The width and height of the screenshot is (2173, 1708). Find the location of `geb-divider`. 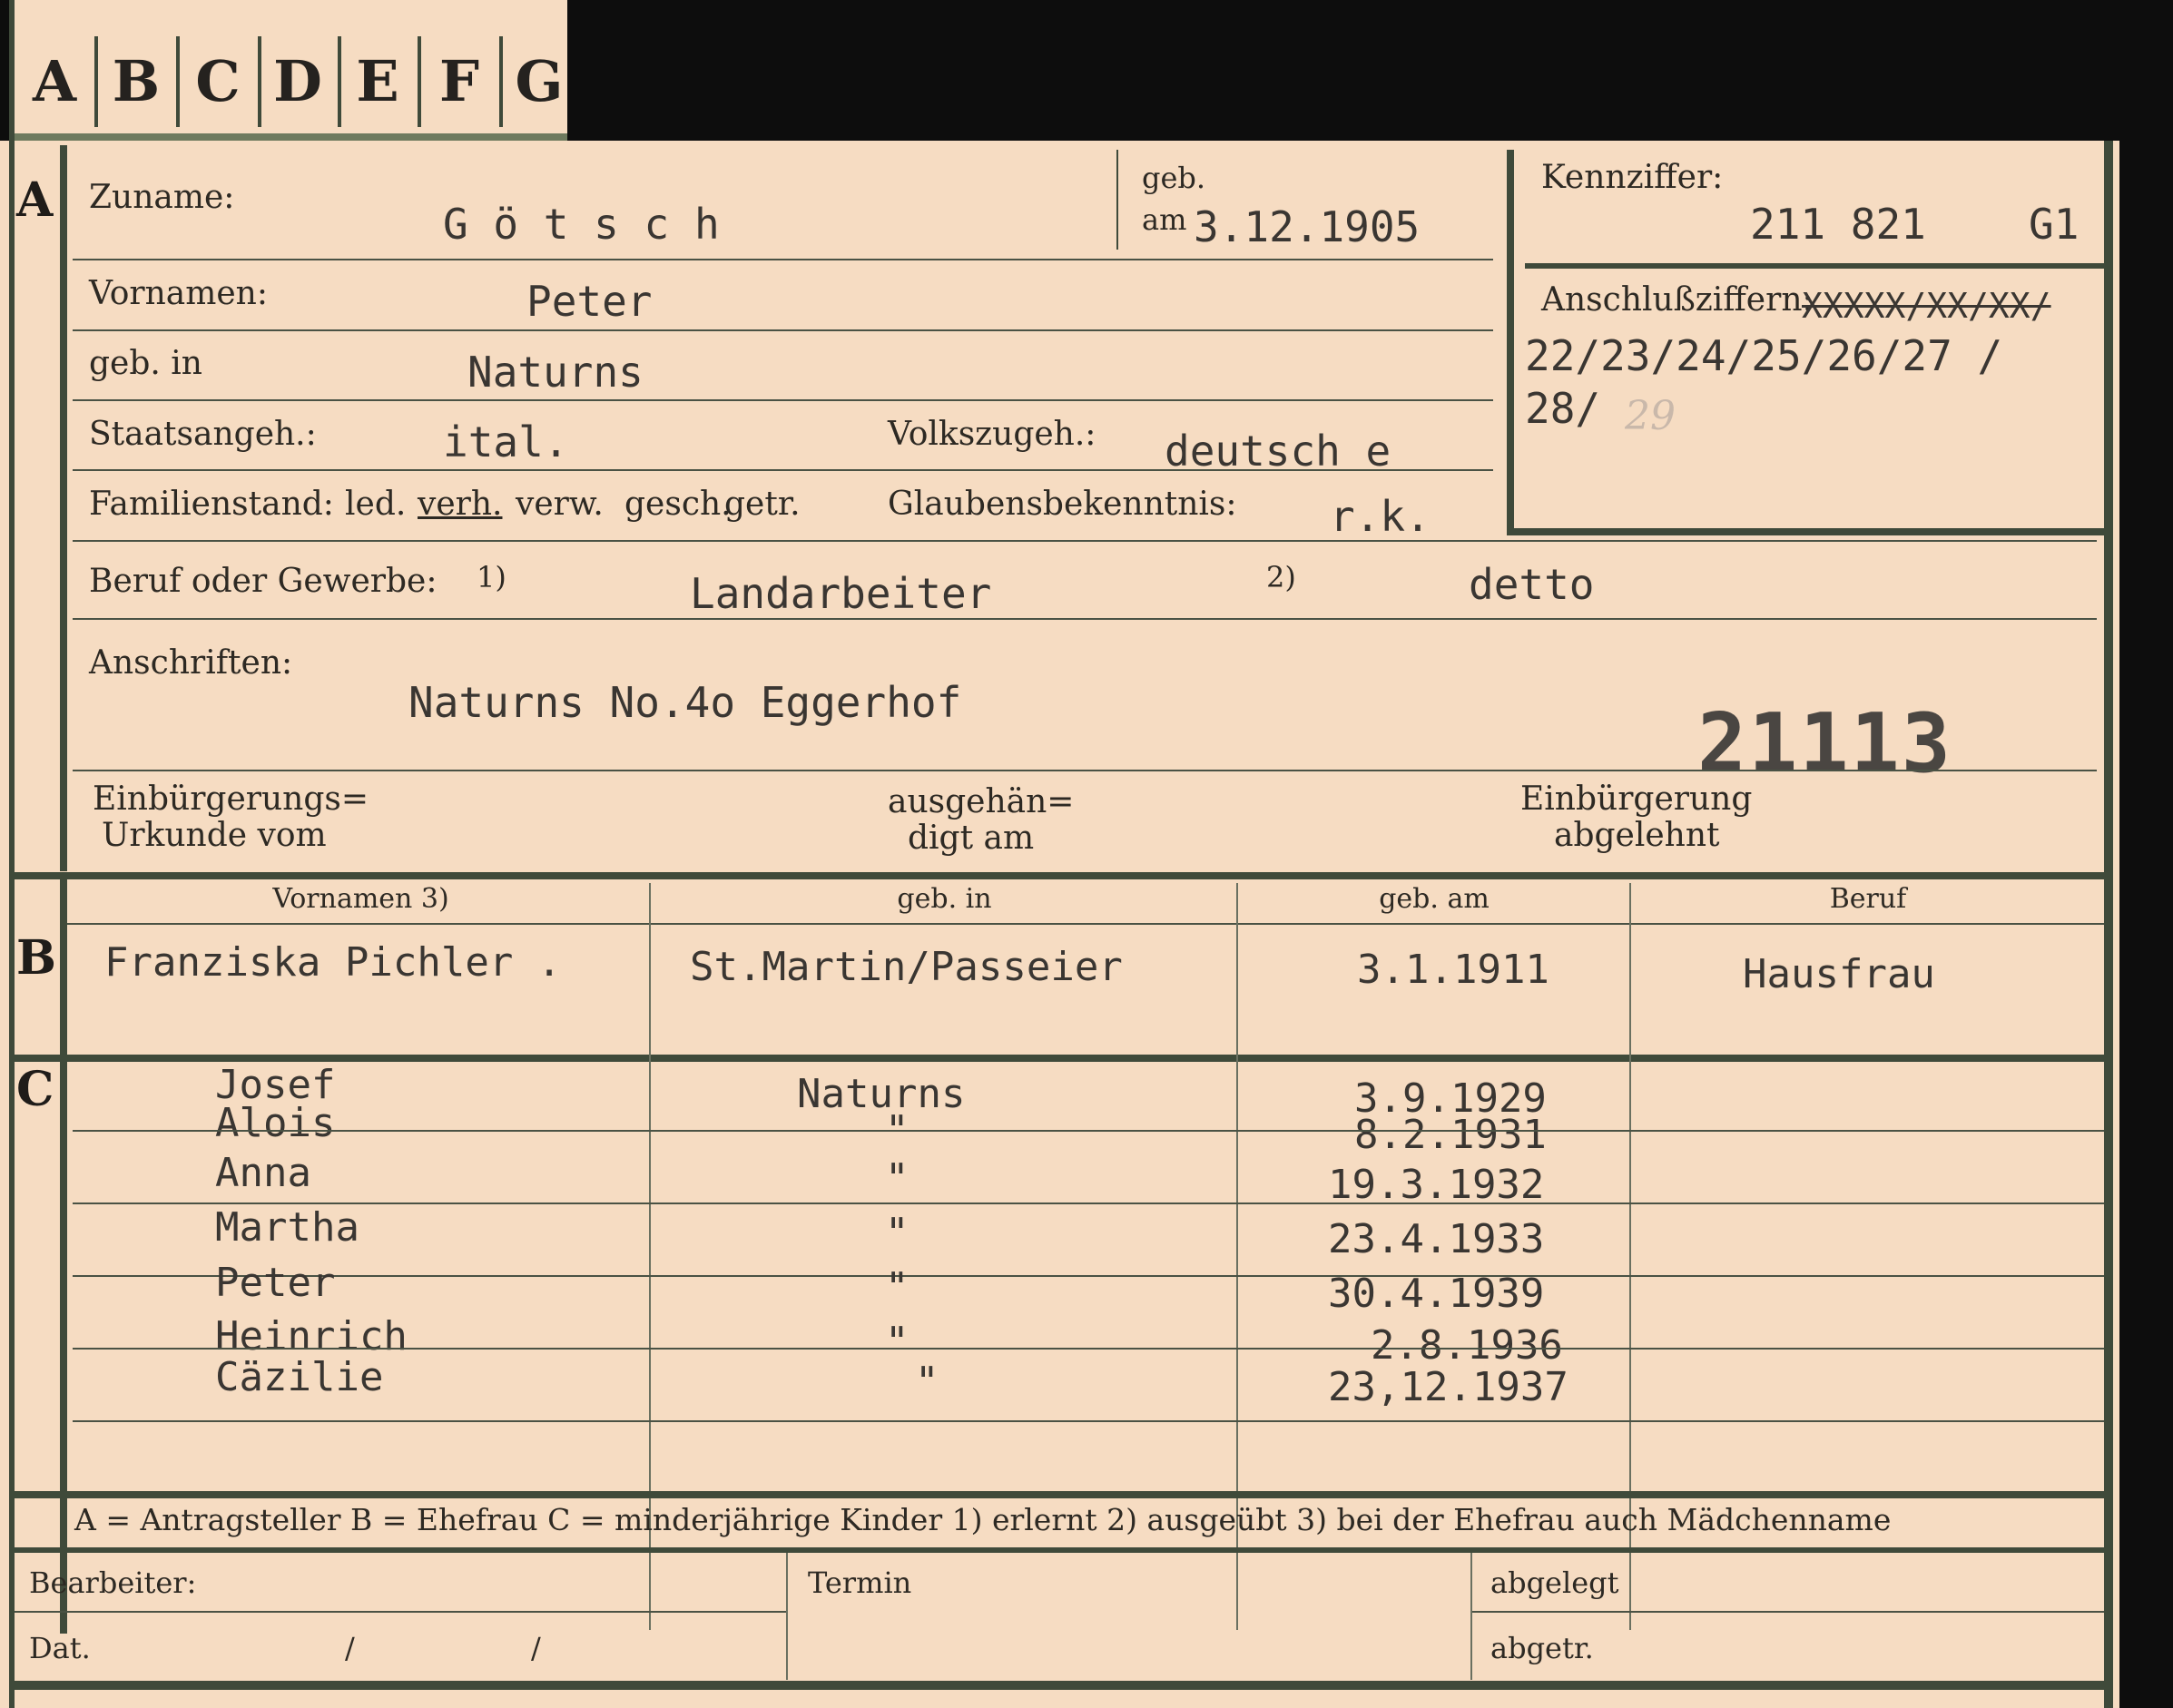

geb-divider is located at coordinates (1117, 200).